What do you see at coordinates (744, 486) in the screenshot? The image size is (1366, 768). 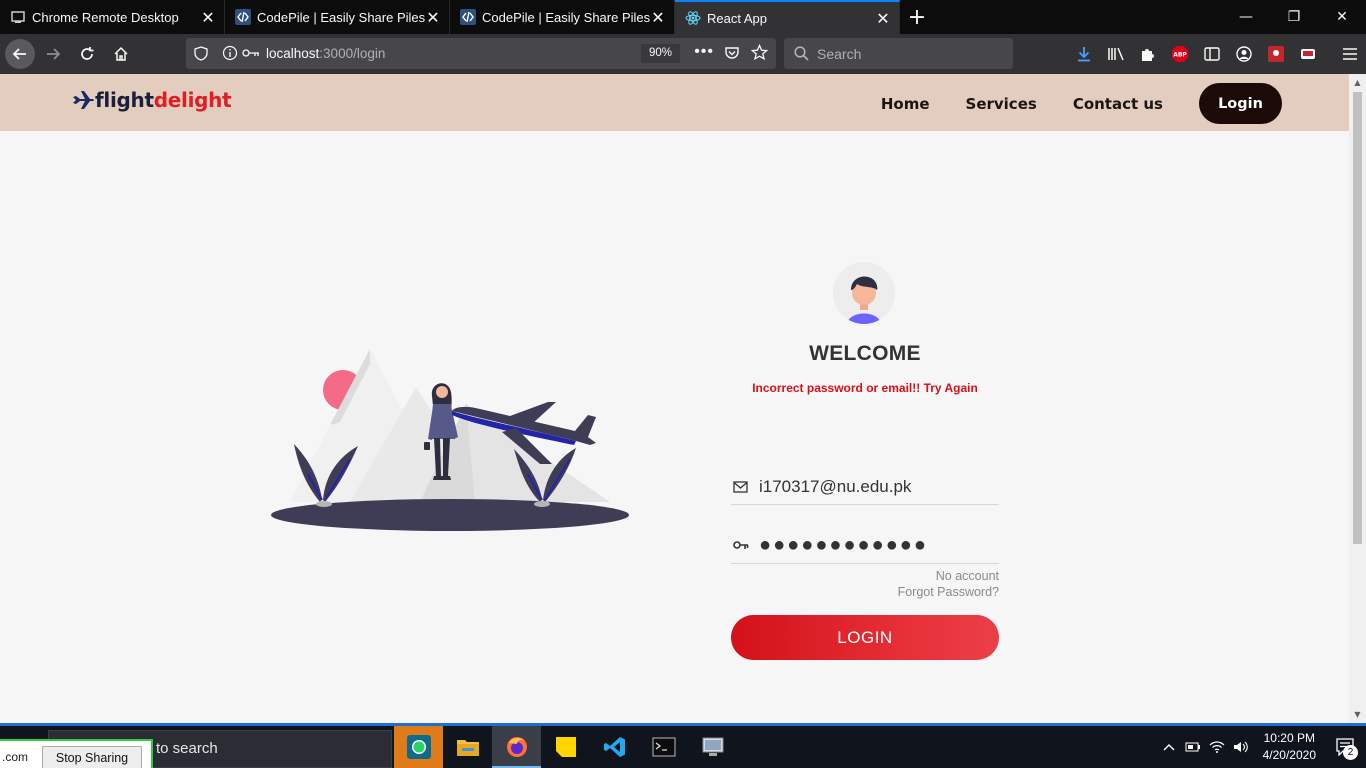 I see `envelope-icon` at bounding box center [744, 486].